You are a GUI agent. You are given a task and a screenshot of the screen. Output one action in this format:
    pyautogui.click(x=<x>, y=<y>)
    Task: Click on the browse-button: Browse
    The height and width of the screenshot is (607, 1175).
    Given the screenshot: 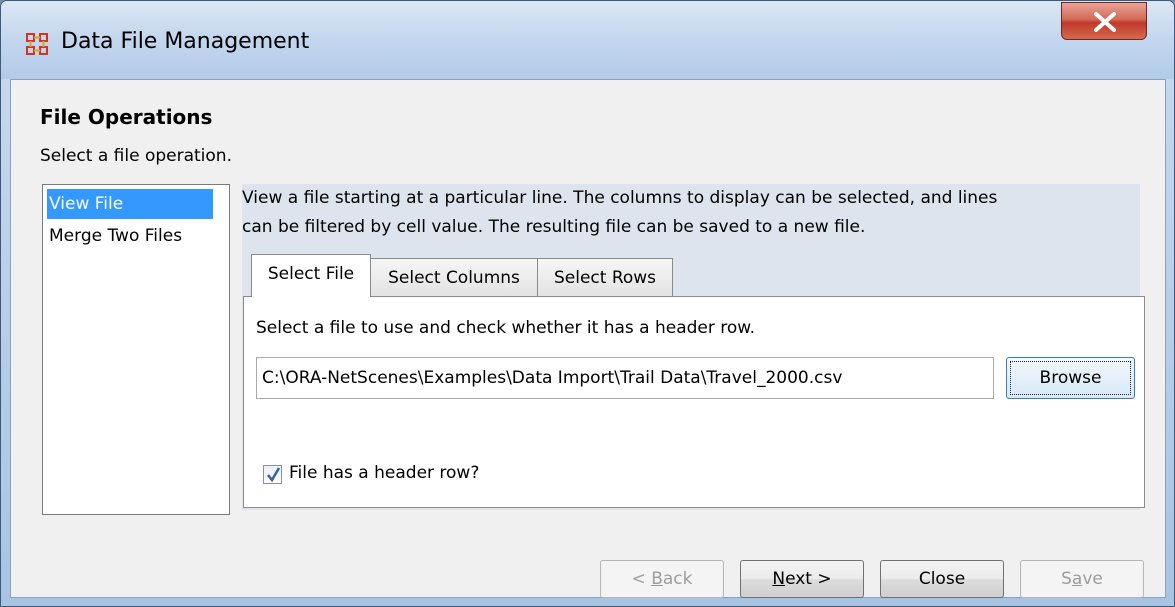 What is the action you would take?
    pyautogui.click(x=1070, y=378)
    